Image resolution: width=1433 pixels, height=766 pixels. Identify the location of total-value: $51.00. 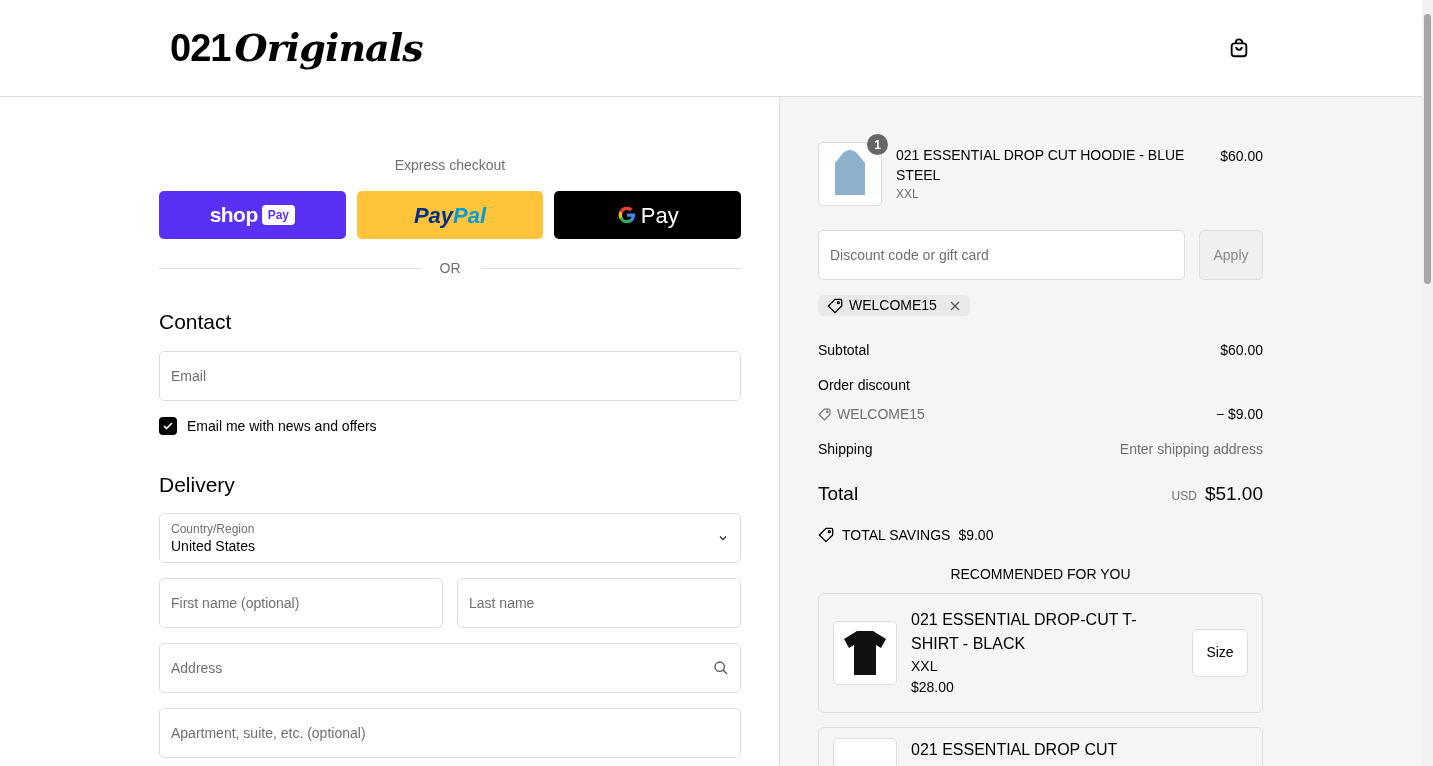
(1233, 494).